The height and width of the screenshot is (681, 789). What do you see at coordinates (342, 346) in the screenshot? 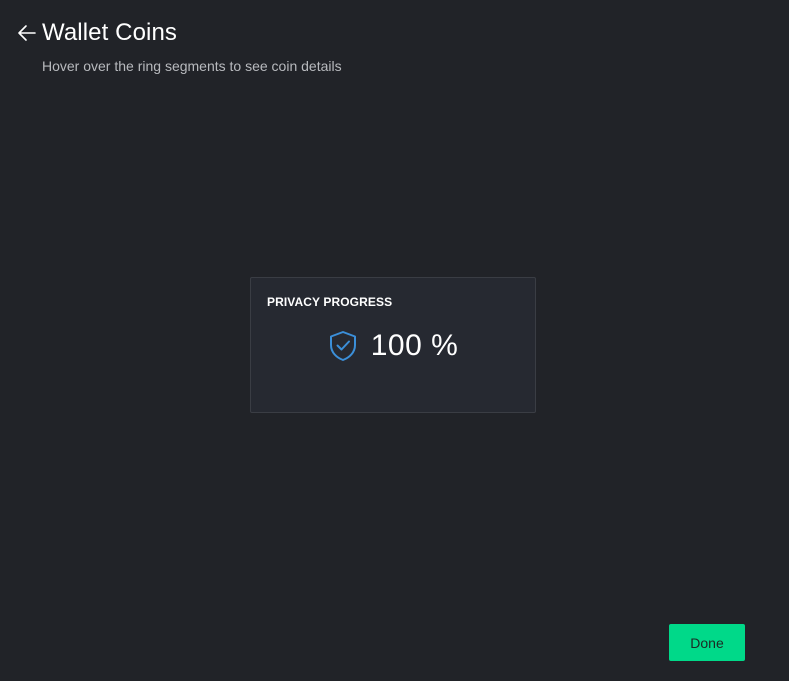
I see `shield-check-icon` at bounding box center [342, 346].